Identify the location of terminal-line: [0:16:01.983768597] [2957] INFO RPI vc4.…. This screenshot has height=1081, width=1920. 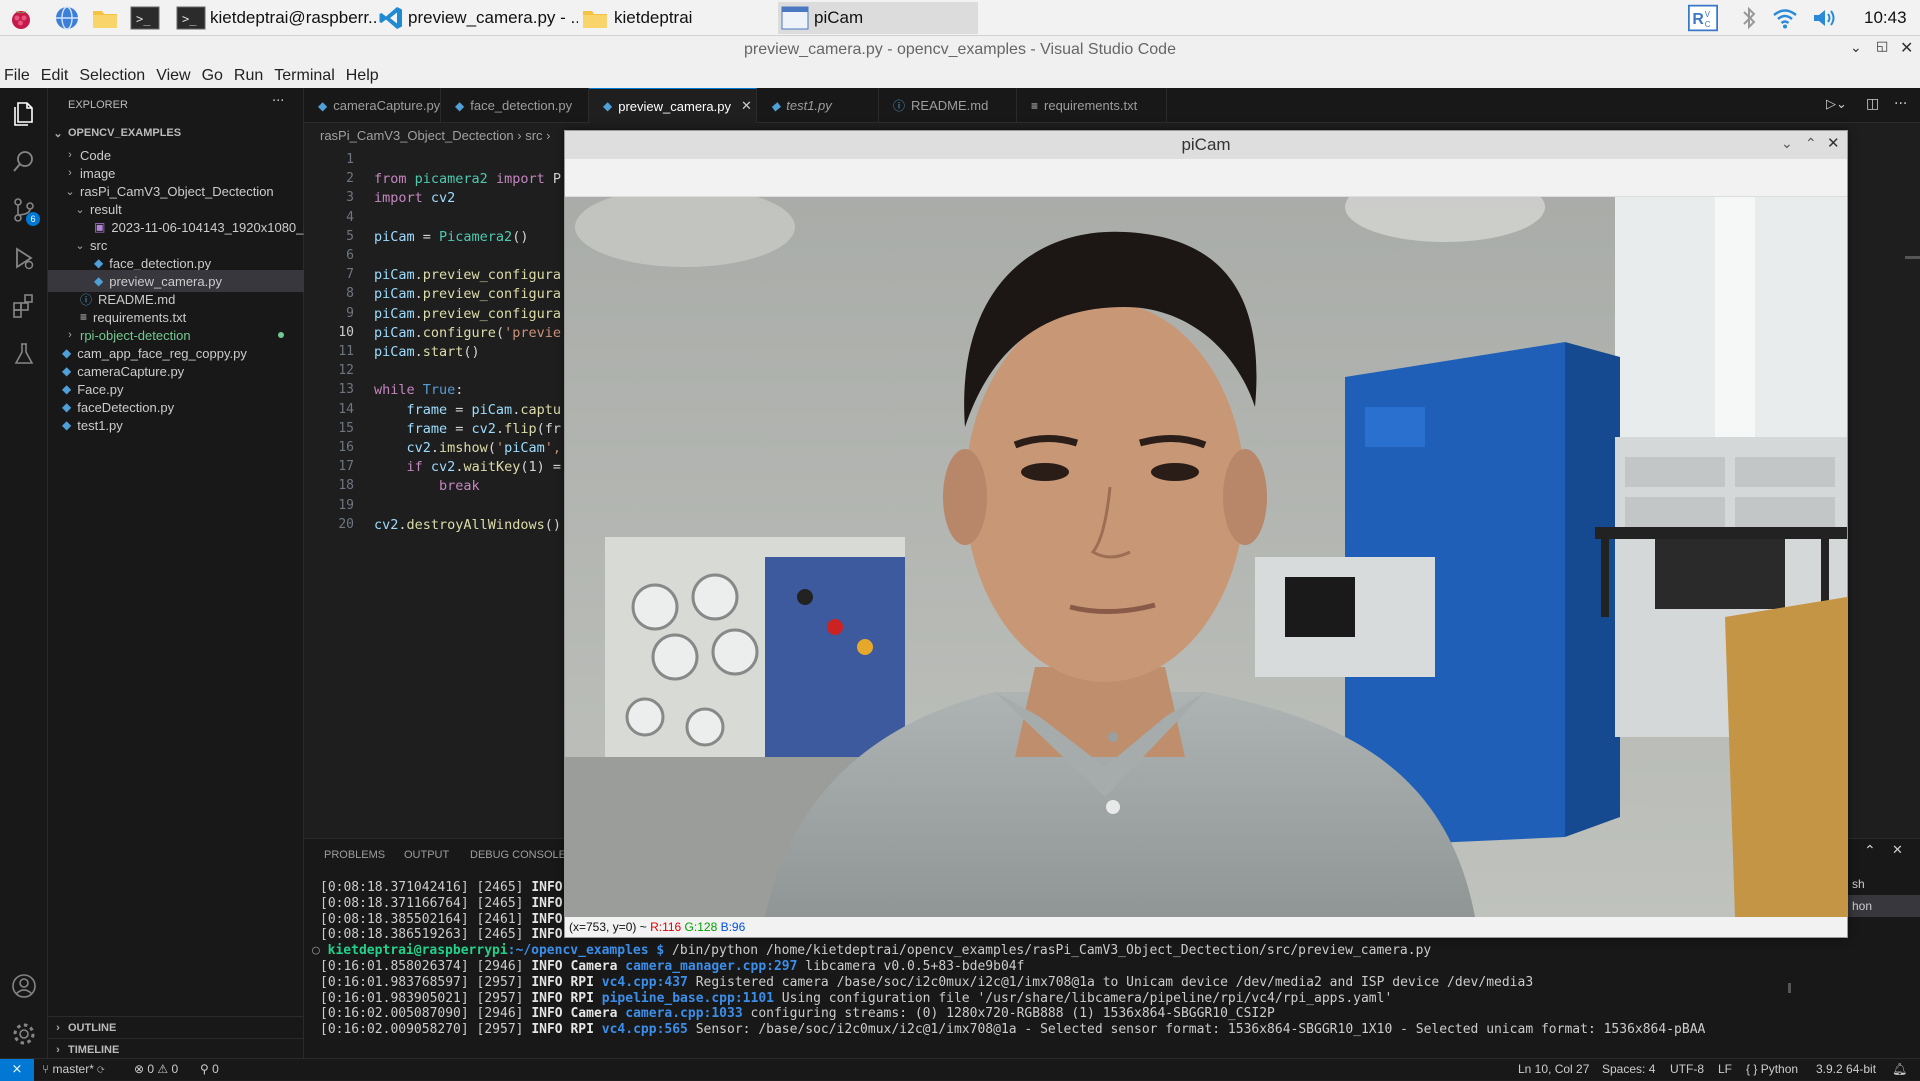
(926, 982).